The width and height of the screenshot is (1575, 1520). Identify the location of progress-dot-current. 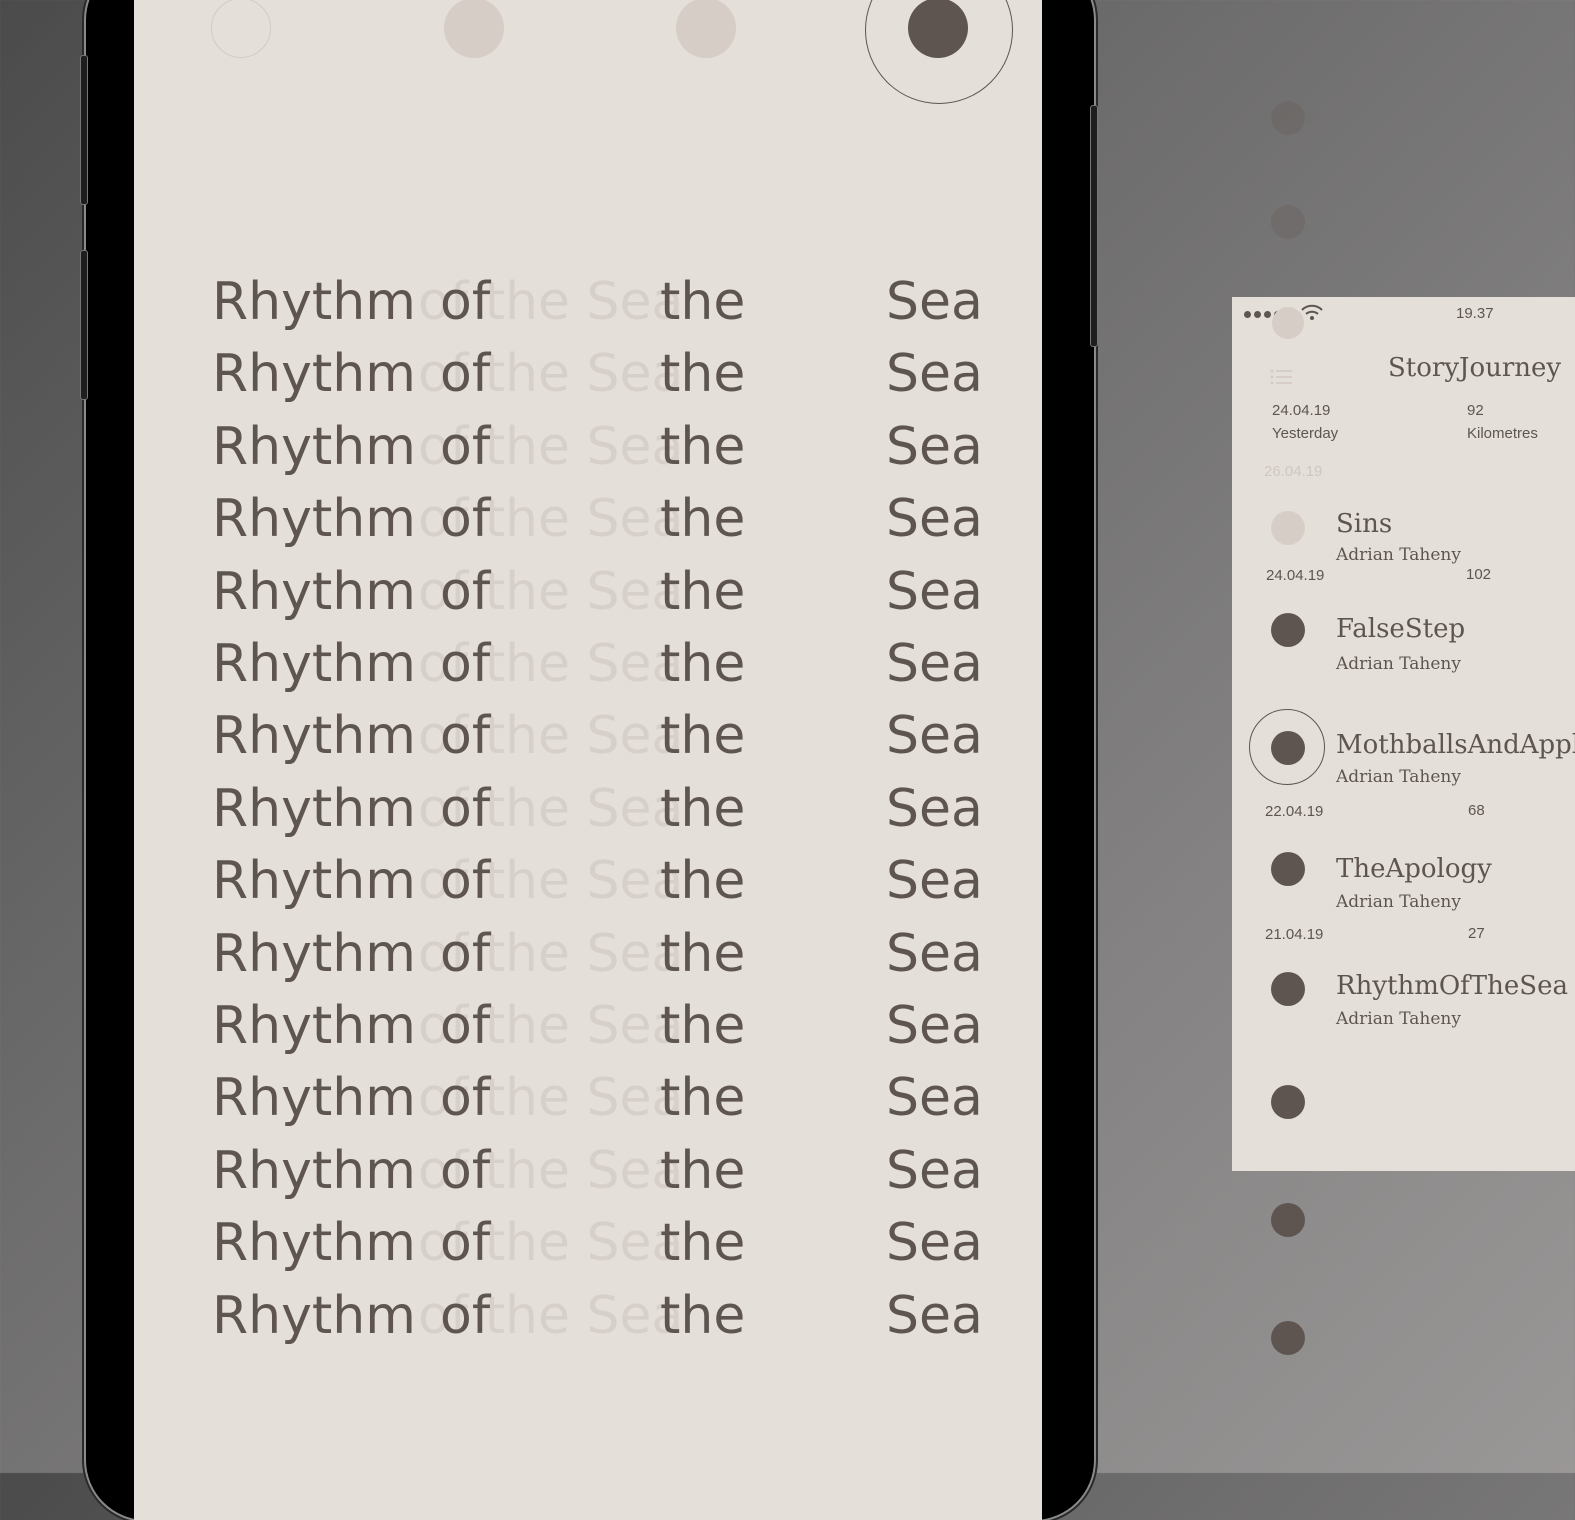
(938, 29).